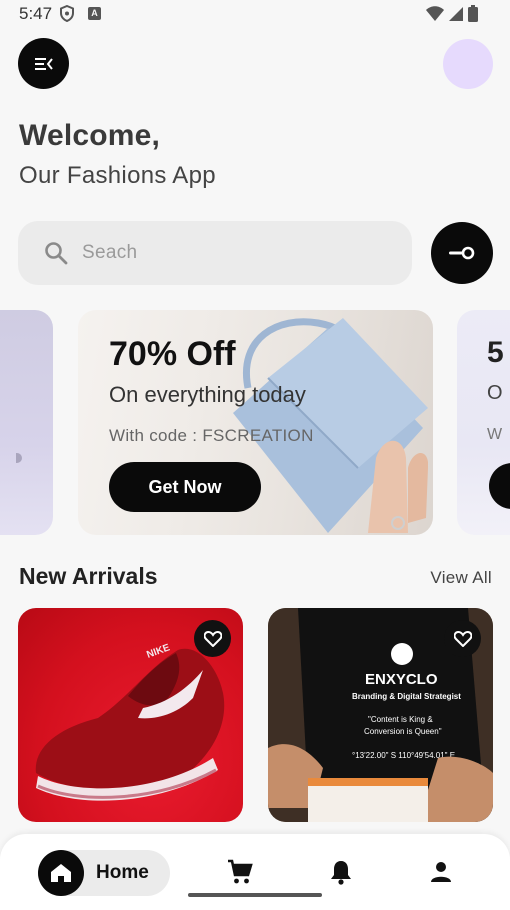 Image resolution: width=510 pixels, height=910 pixels. What do you see at coordinates (117, 175) in the screenshot?
I see `app-subtitle: Our Fashions App` at bounding box center [117, 175].